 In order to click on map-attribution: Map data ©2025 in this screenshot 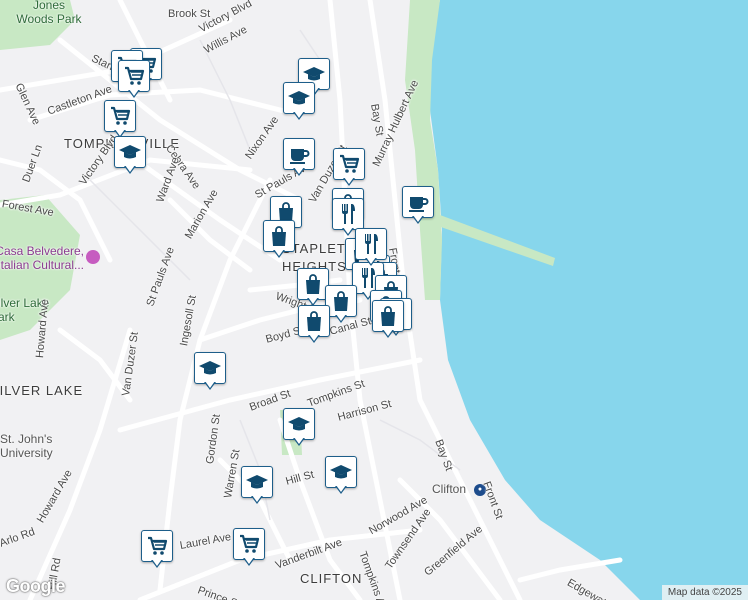, I will do `click(704, 592)`.